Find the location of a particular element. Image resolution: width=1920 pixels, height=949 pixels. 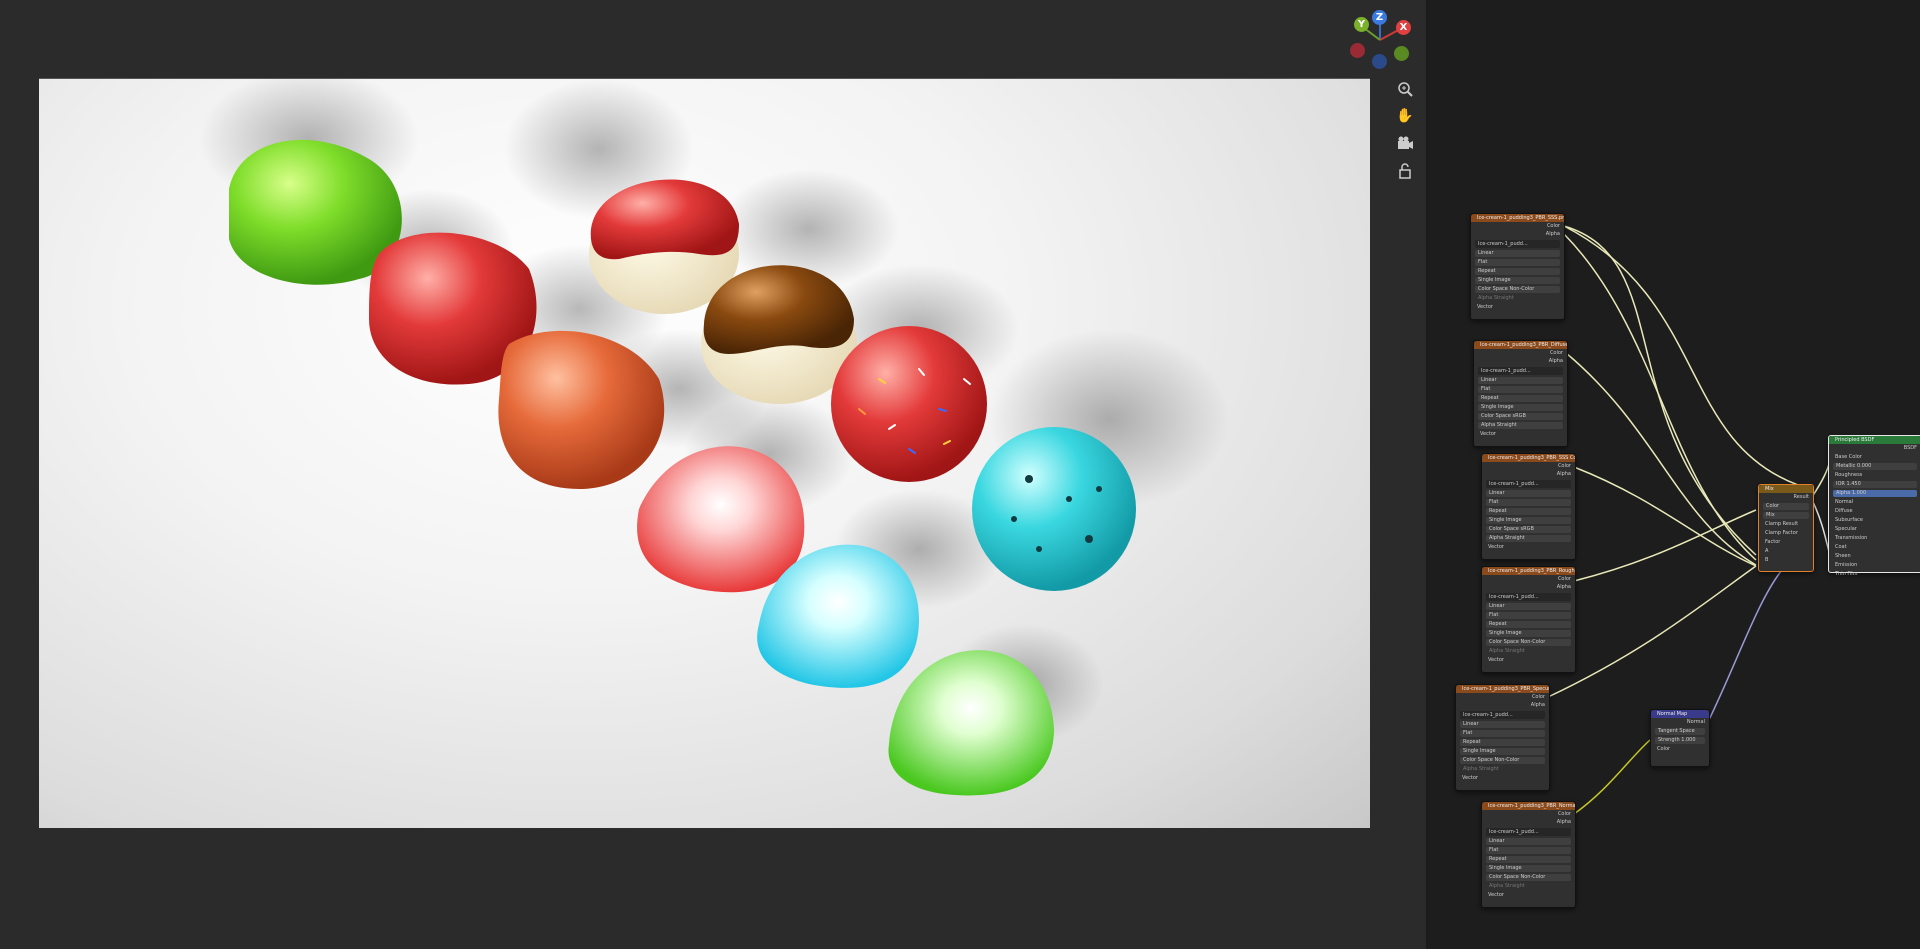

camera-icon is located at coordinates (1405, 143).